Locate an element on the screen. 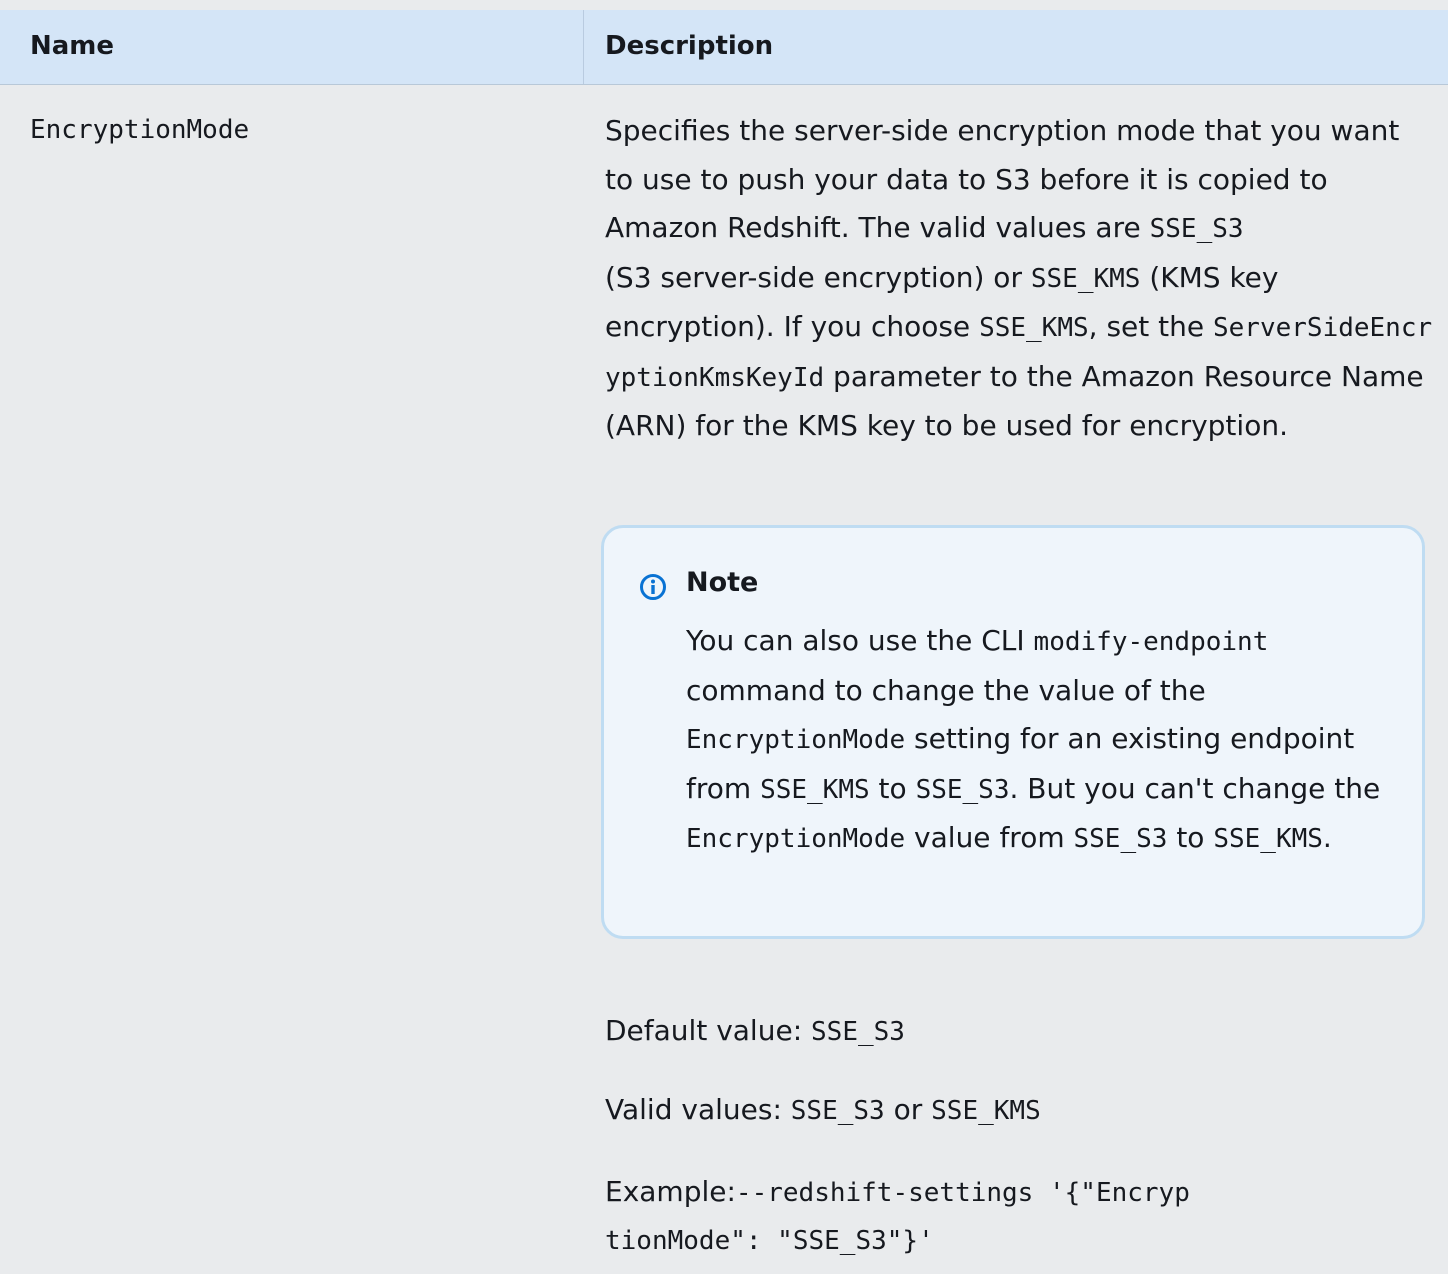  info-icon is located at coordinates (653, 587).